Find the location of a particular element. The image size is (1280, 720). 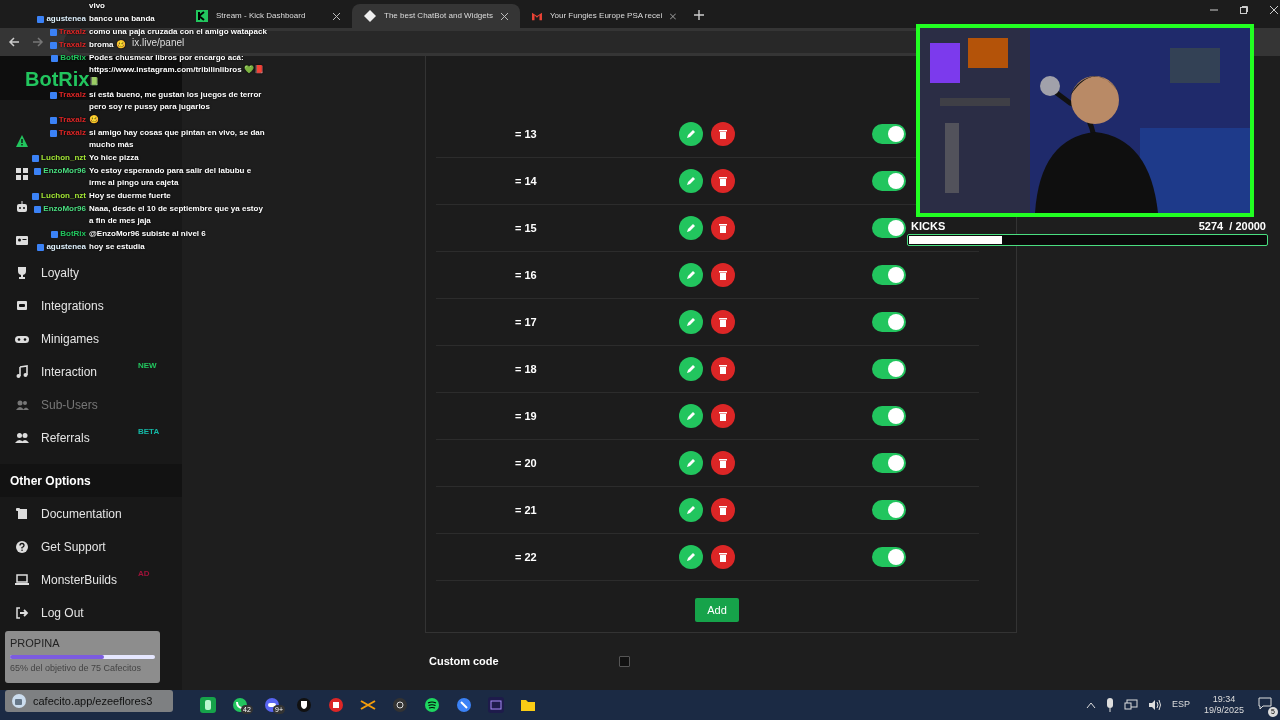

forward-icon is located at coordinates (38, 42).